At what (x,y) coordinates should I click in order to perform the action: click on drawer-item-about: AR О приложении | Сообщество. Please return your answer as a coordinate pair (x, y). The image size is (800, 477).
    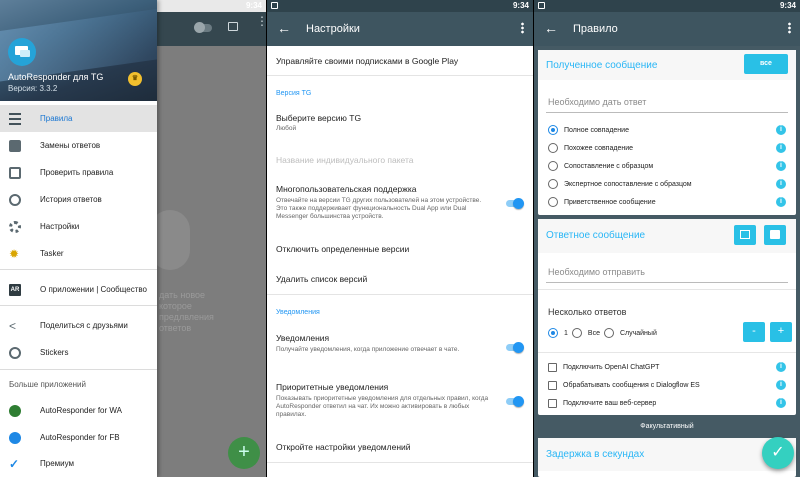
    Looking at the image, I should click on (78, 289).